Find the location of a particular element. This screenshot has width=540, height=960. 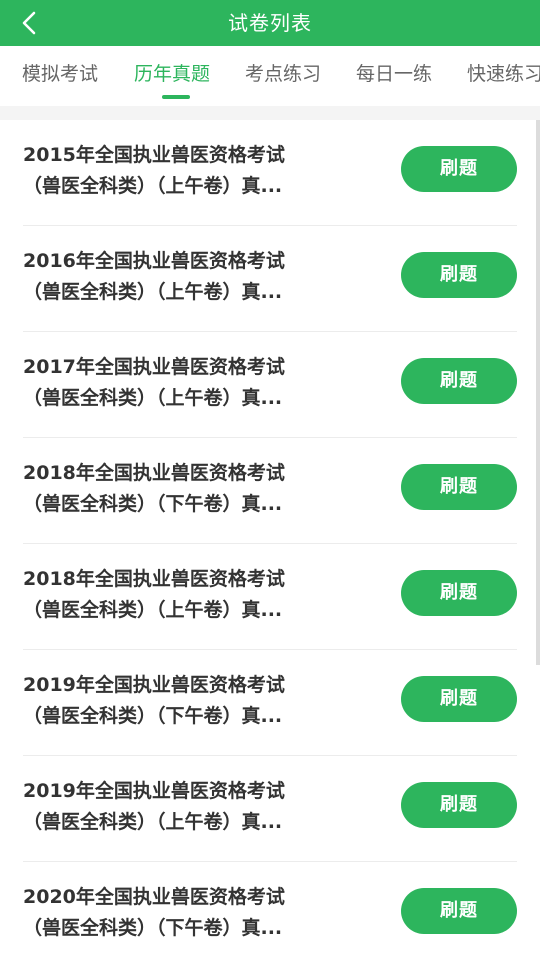

list-item: 2018年全国执业兽医资格考试 （兽医全科类）（上午卷）真... 刷题 is located at coordinates (270, 597).